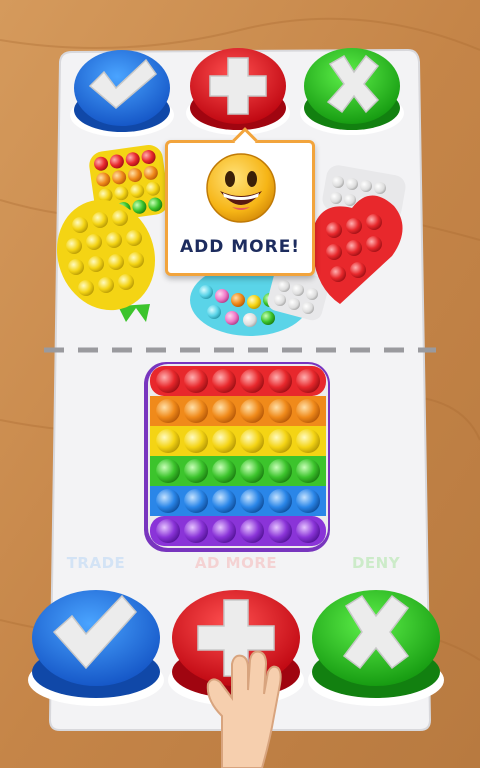 This screenshot has width=480, height=768. Describe the element at coordinates (237, 457) in the screenshot. I see `rainbow-square-pop-it` at that location.